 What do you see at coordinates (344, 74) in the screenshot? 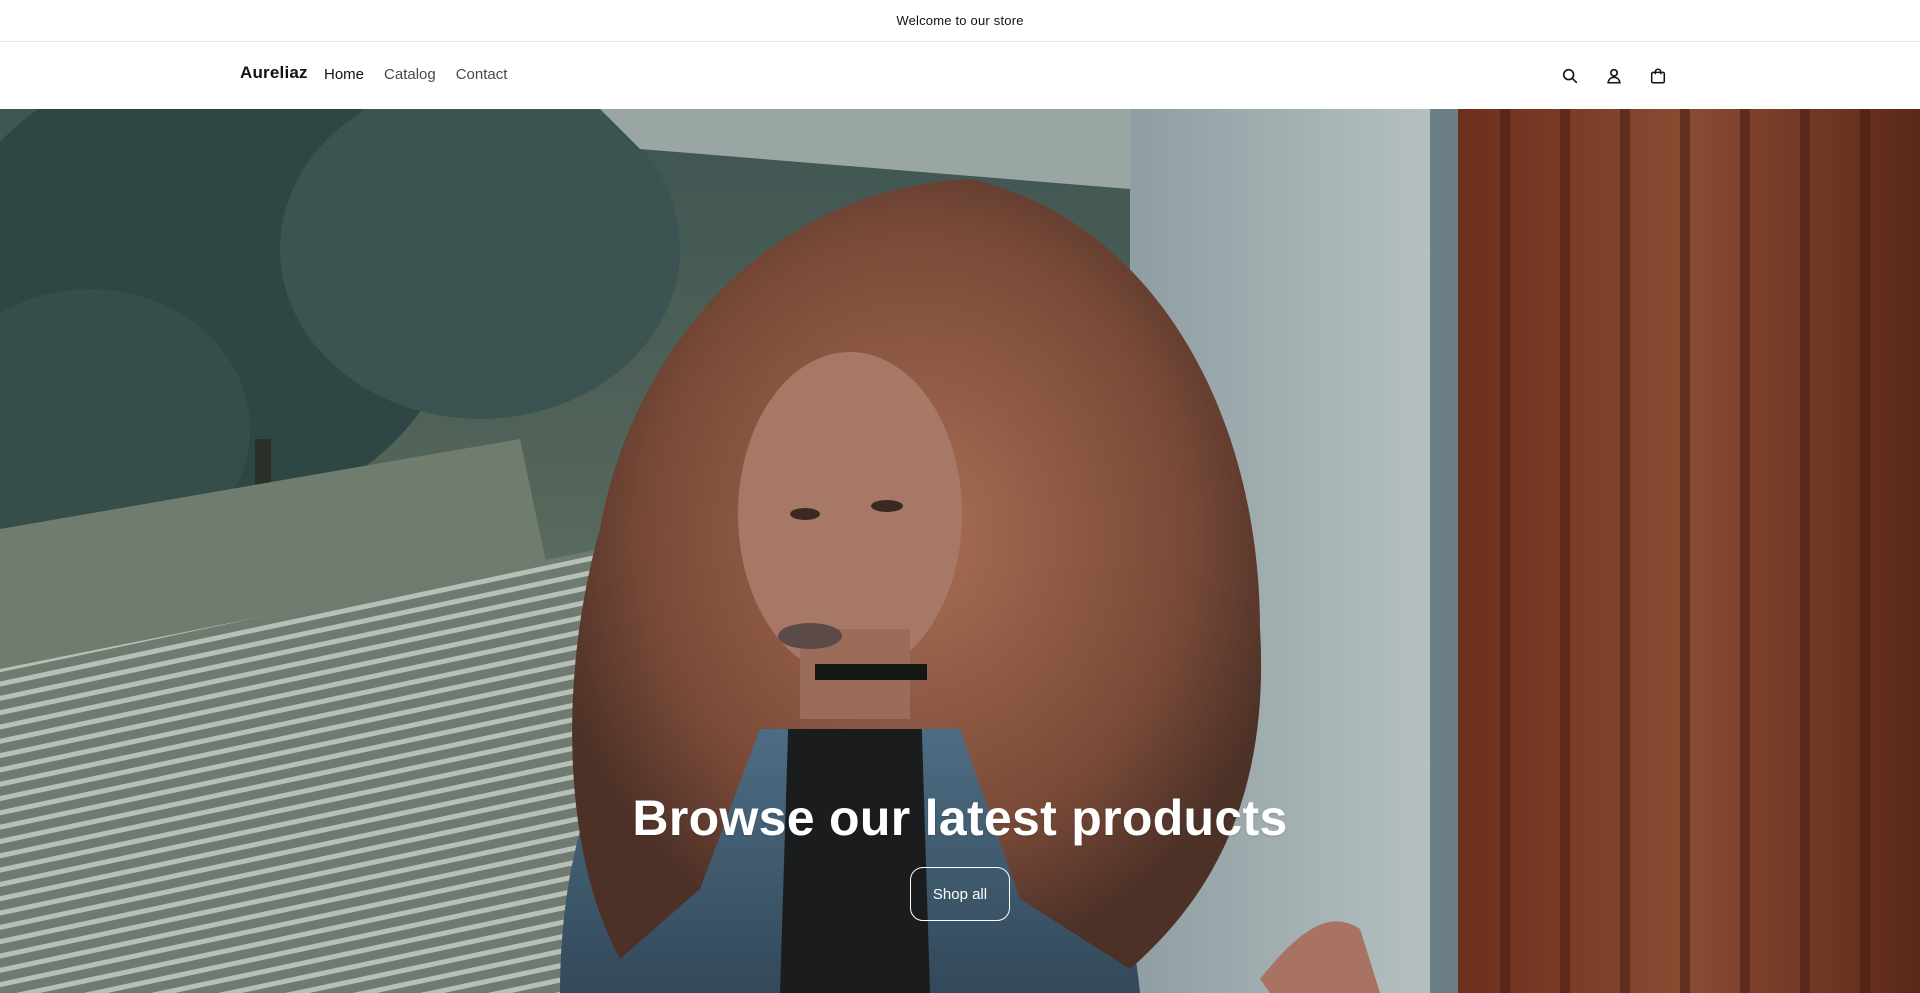
I see `nav-home: Home` at bounding box center [344, 74].